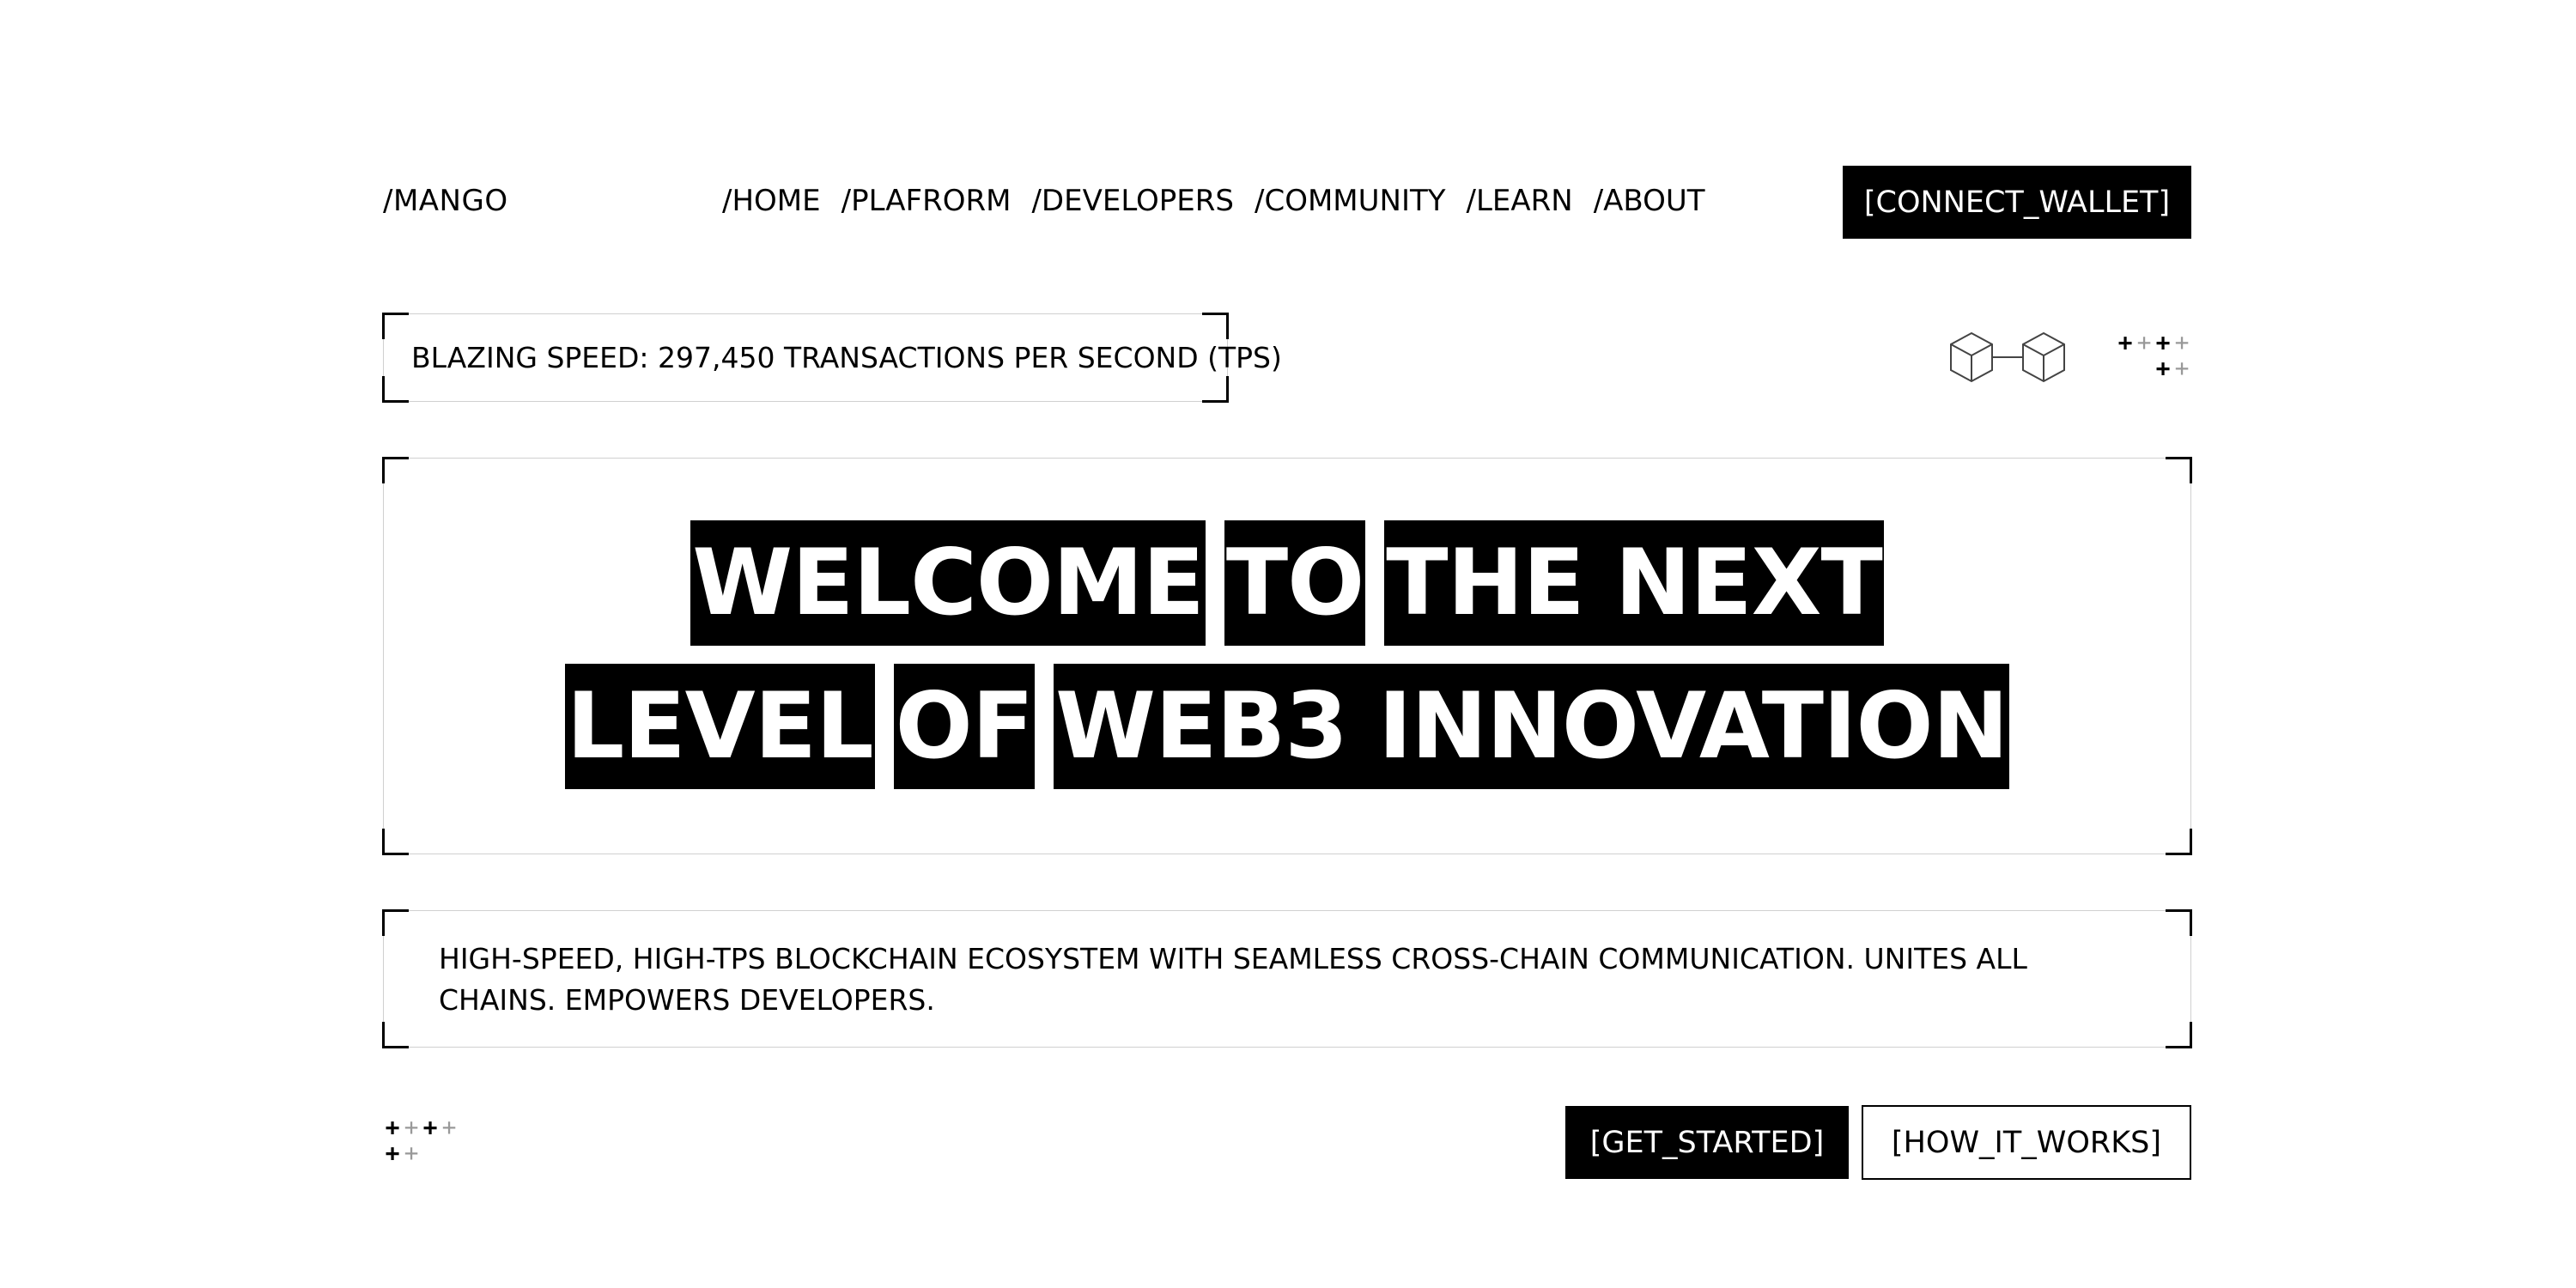 This screenshot has height=1288, width=2576. Describe the element at coordinates (948, 583) in the screenshot. I see `headline-word: WELCOME` at that location.